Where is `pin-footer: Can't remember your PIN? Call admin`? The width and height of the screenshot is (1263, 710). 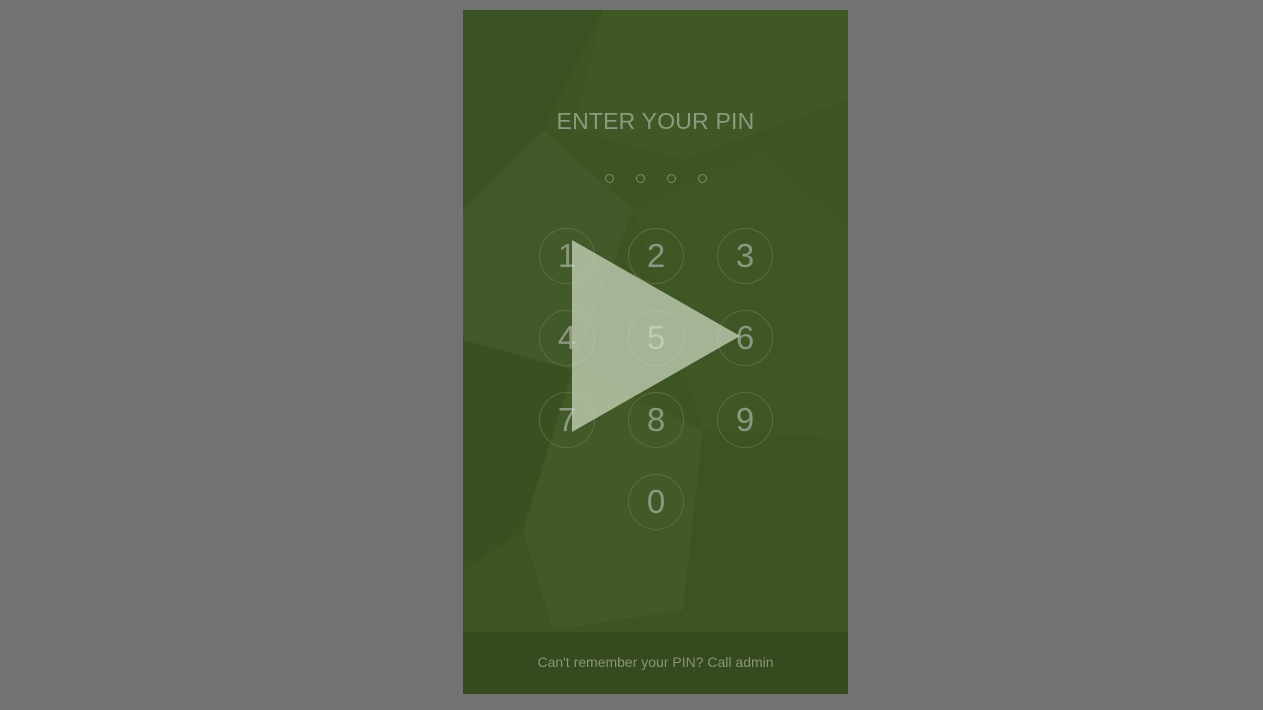
pin-footer: Can't remember your PIN? Call admin is located at coordinates (655, 663).